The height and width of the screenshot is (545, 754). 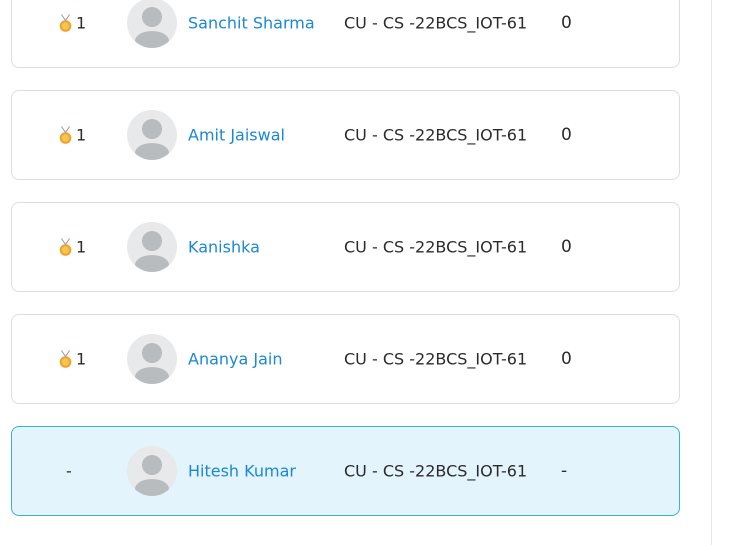 I want to click on score-value: -, so click(x=564, y=471).